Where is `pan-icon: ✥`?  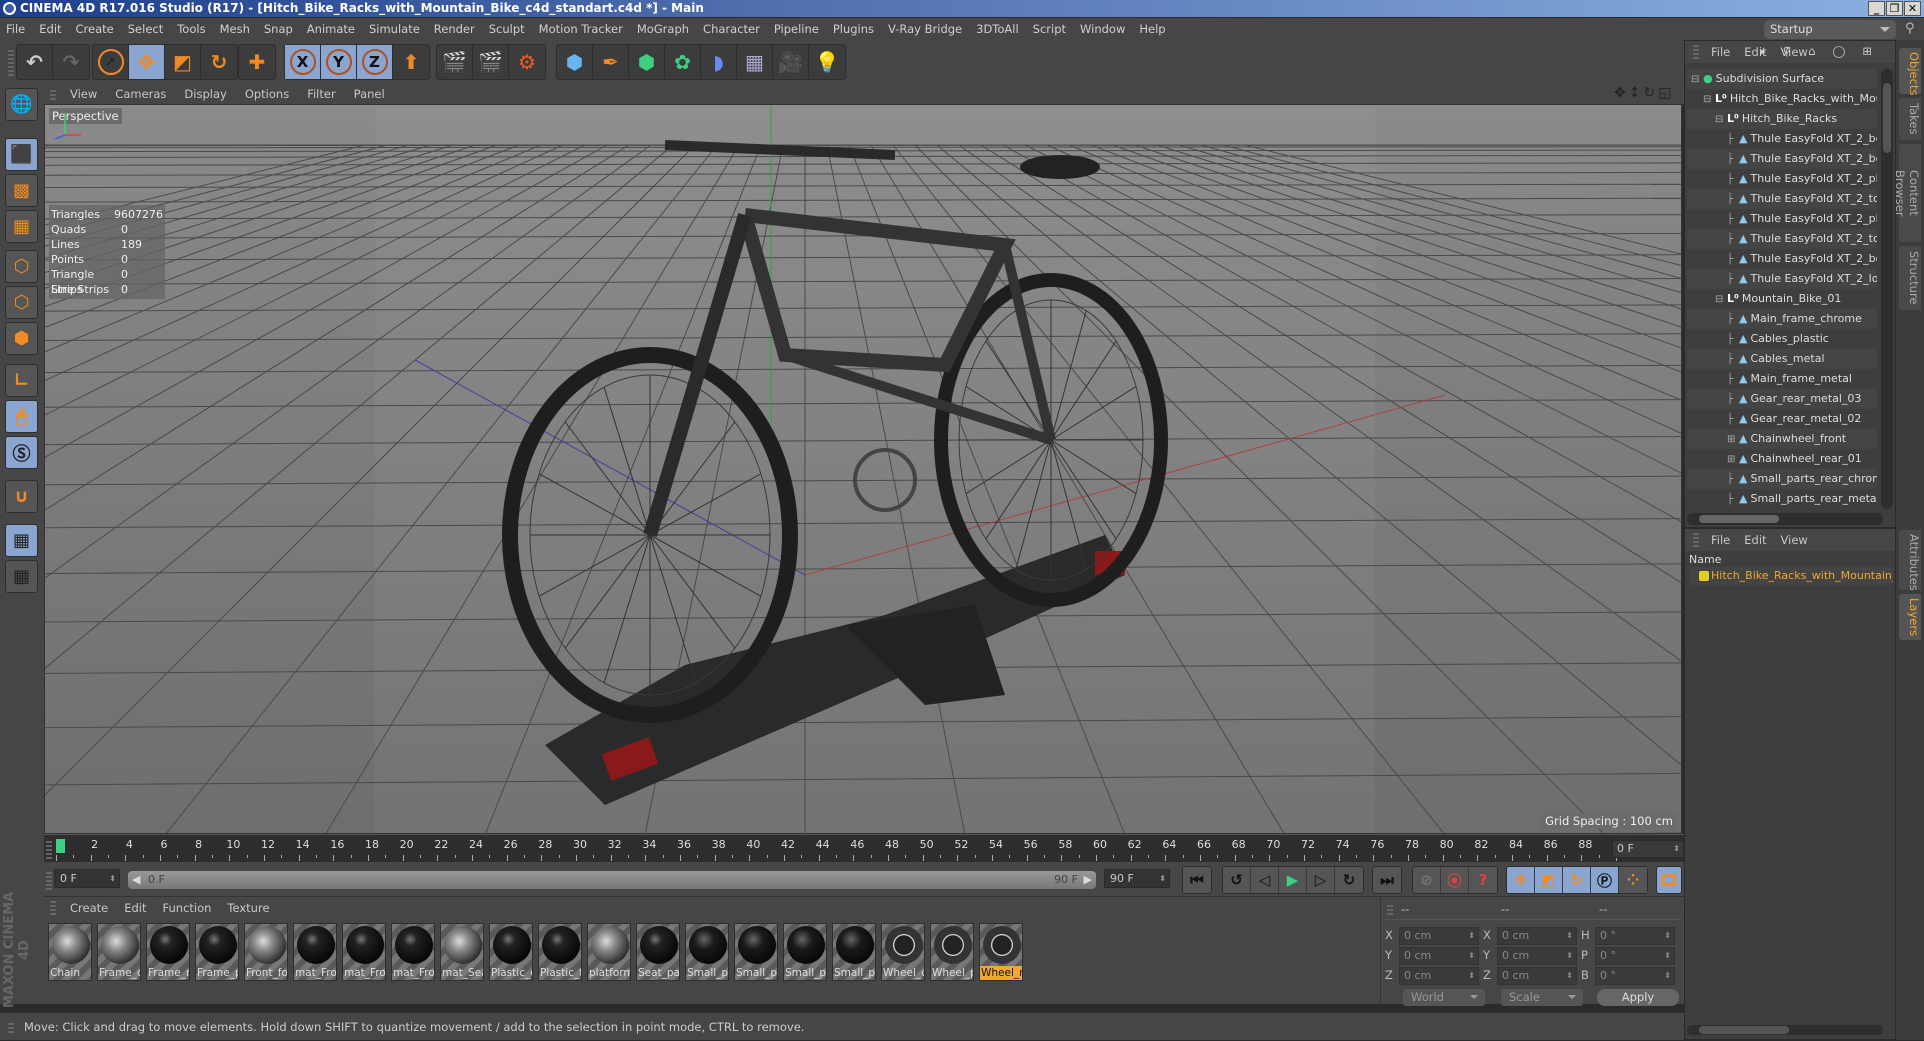
pan-icon: ✥ is located at coordinates (1621, 93).